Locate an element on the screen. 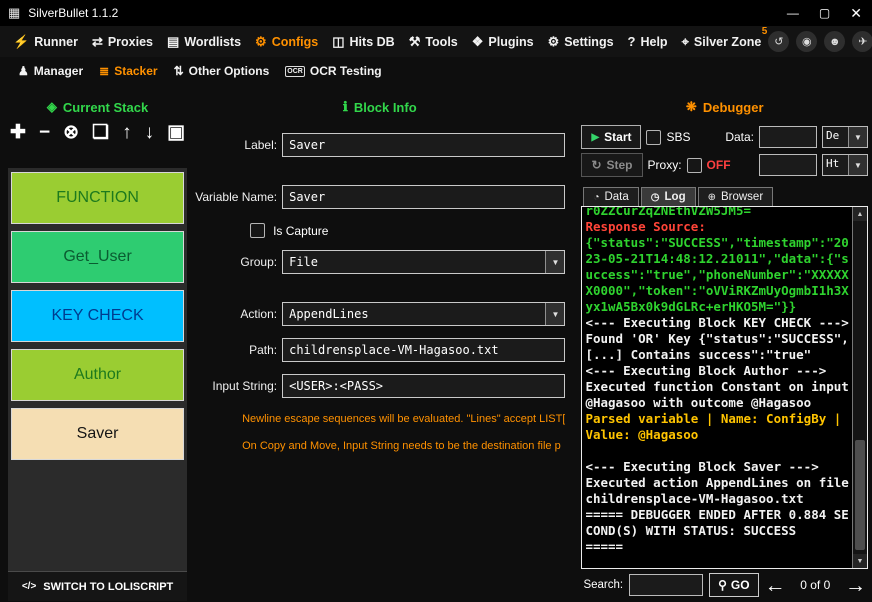 The width and height of the screenshot is (872, 602). menu-button-icon: ✈ is located at coordinates (863, 42).